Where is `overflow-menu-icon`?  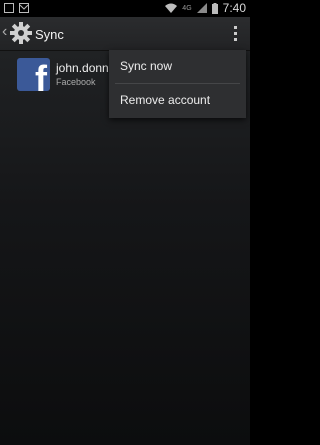 overflow-menu-icon is located at coordinates (236, 34).